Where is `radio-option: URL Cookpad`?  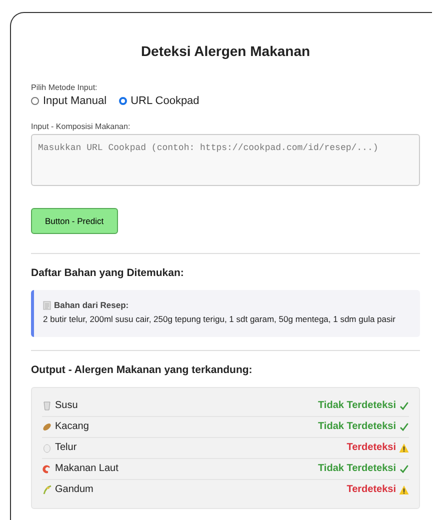
radio-option: URL Cookpad is located at coordinates (159, 101).